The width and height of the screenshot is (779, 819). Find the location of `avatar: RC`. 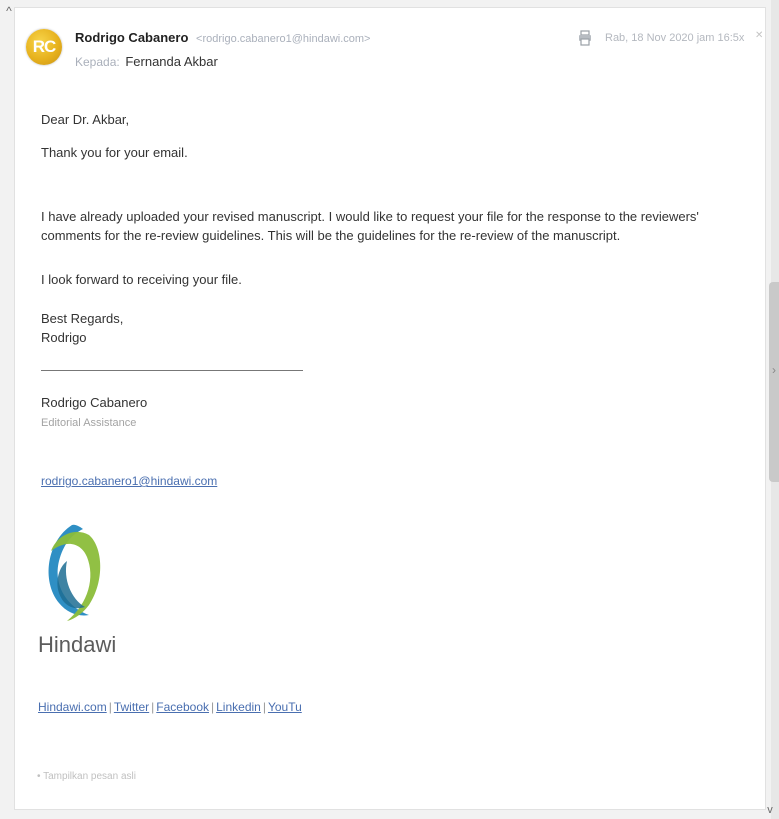

avatar: RC is located at coordinates (44, 47).